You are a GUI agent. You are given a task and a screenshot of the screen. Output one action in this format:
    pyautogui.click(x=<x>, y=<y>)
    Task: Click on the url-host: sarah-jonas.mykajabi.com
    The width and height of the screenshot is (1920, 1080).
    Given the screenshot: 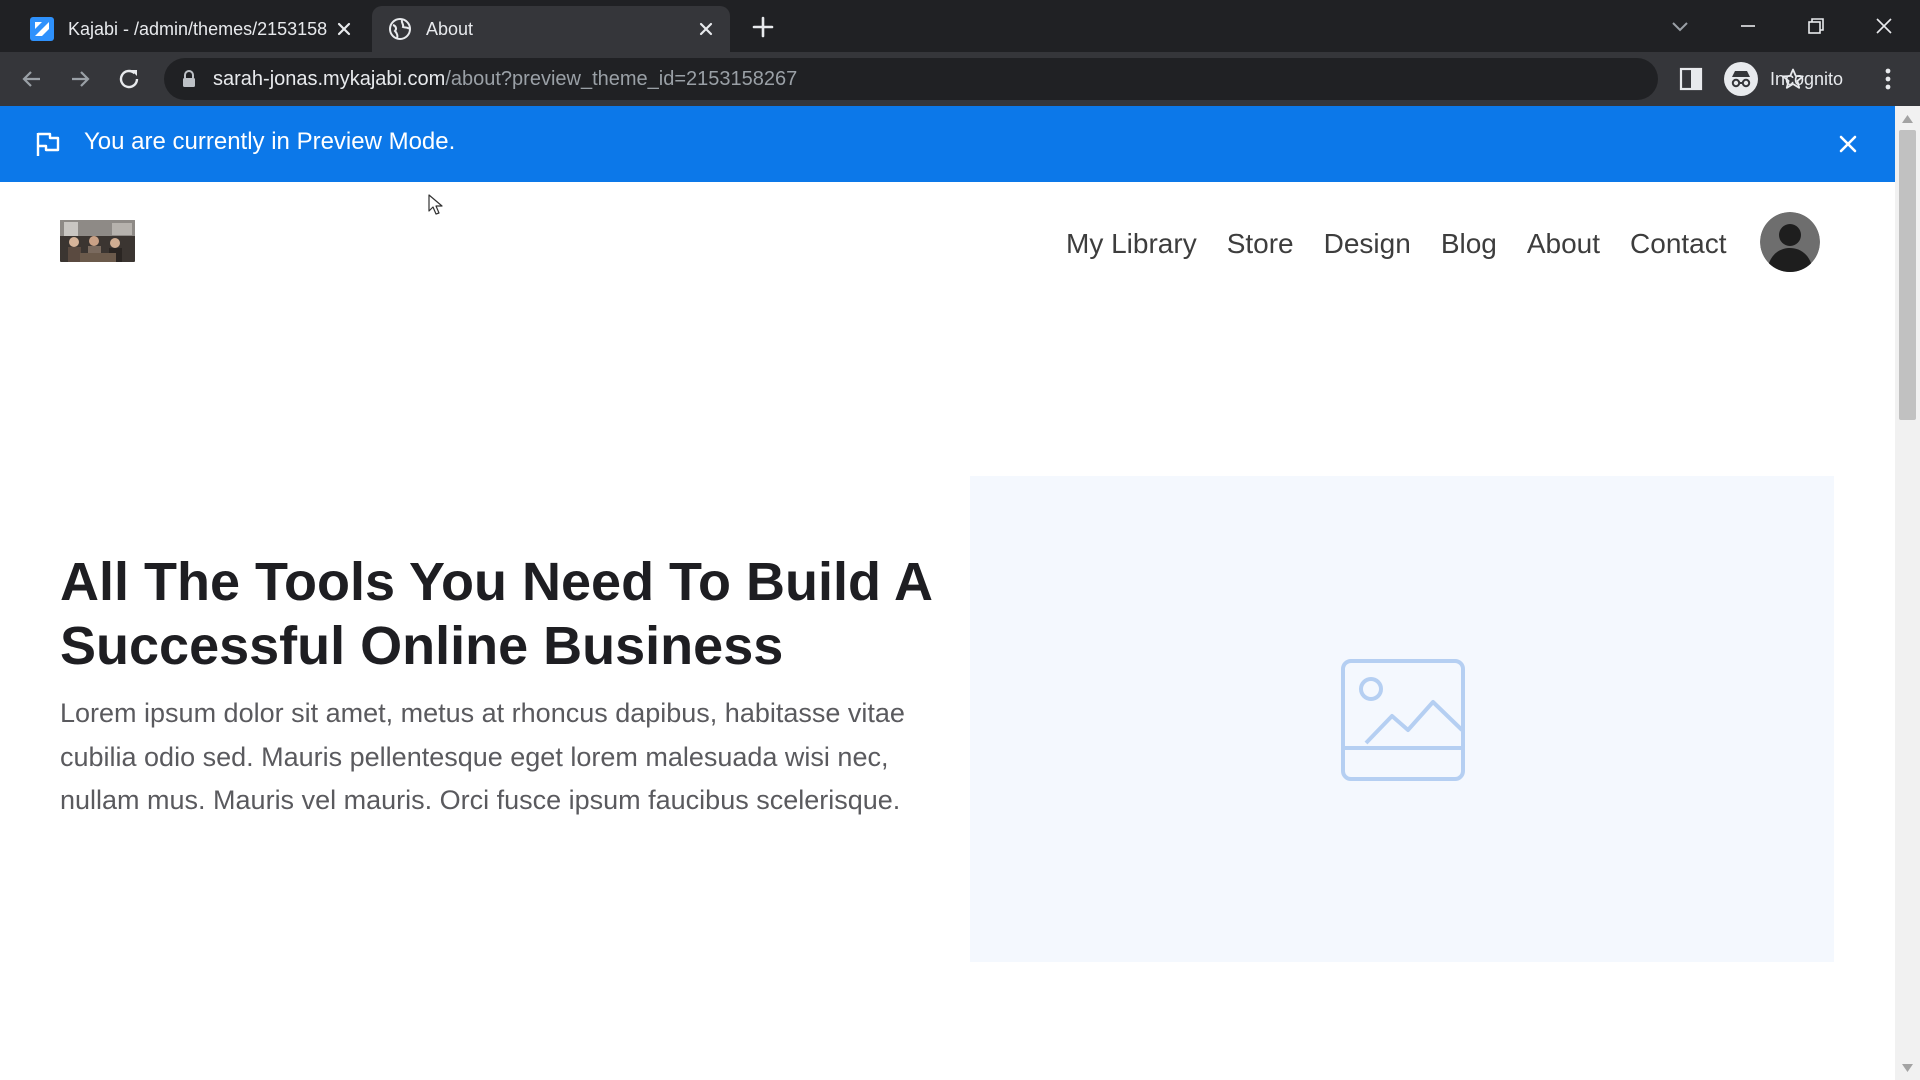 What is the action you would take?
    pyautogui.click(x=329, y=79)
    